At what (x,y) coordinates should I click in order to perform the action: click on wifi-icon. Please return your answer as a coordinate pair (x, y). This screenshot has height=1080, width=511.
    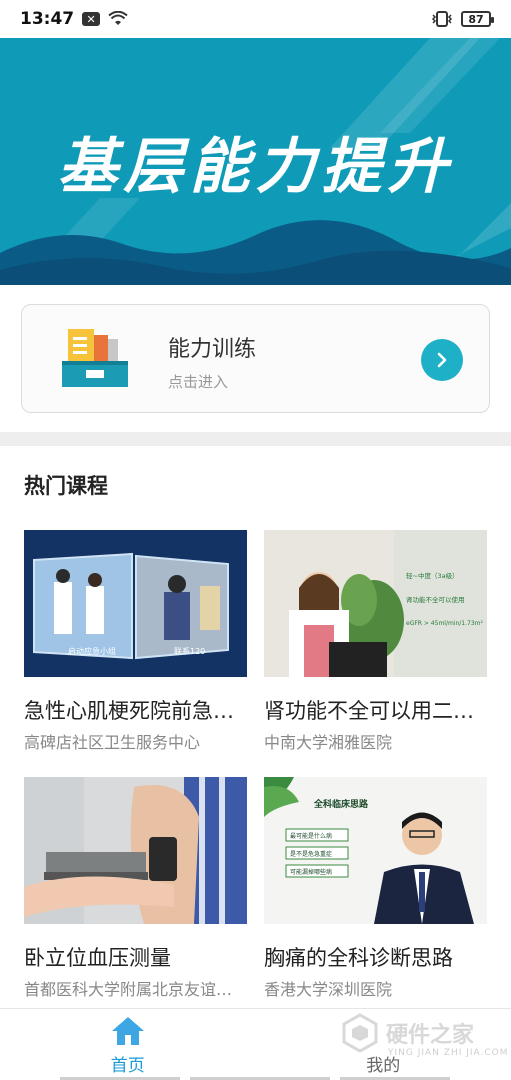
    Looking at the image, I should click on (118, 19).